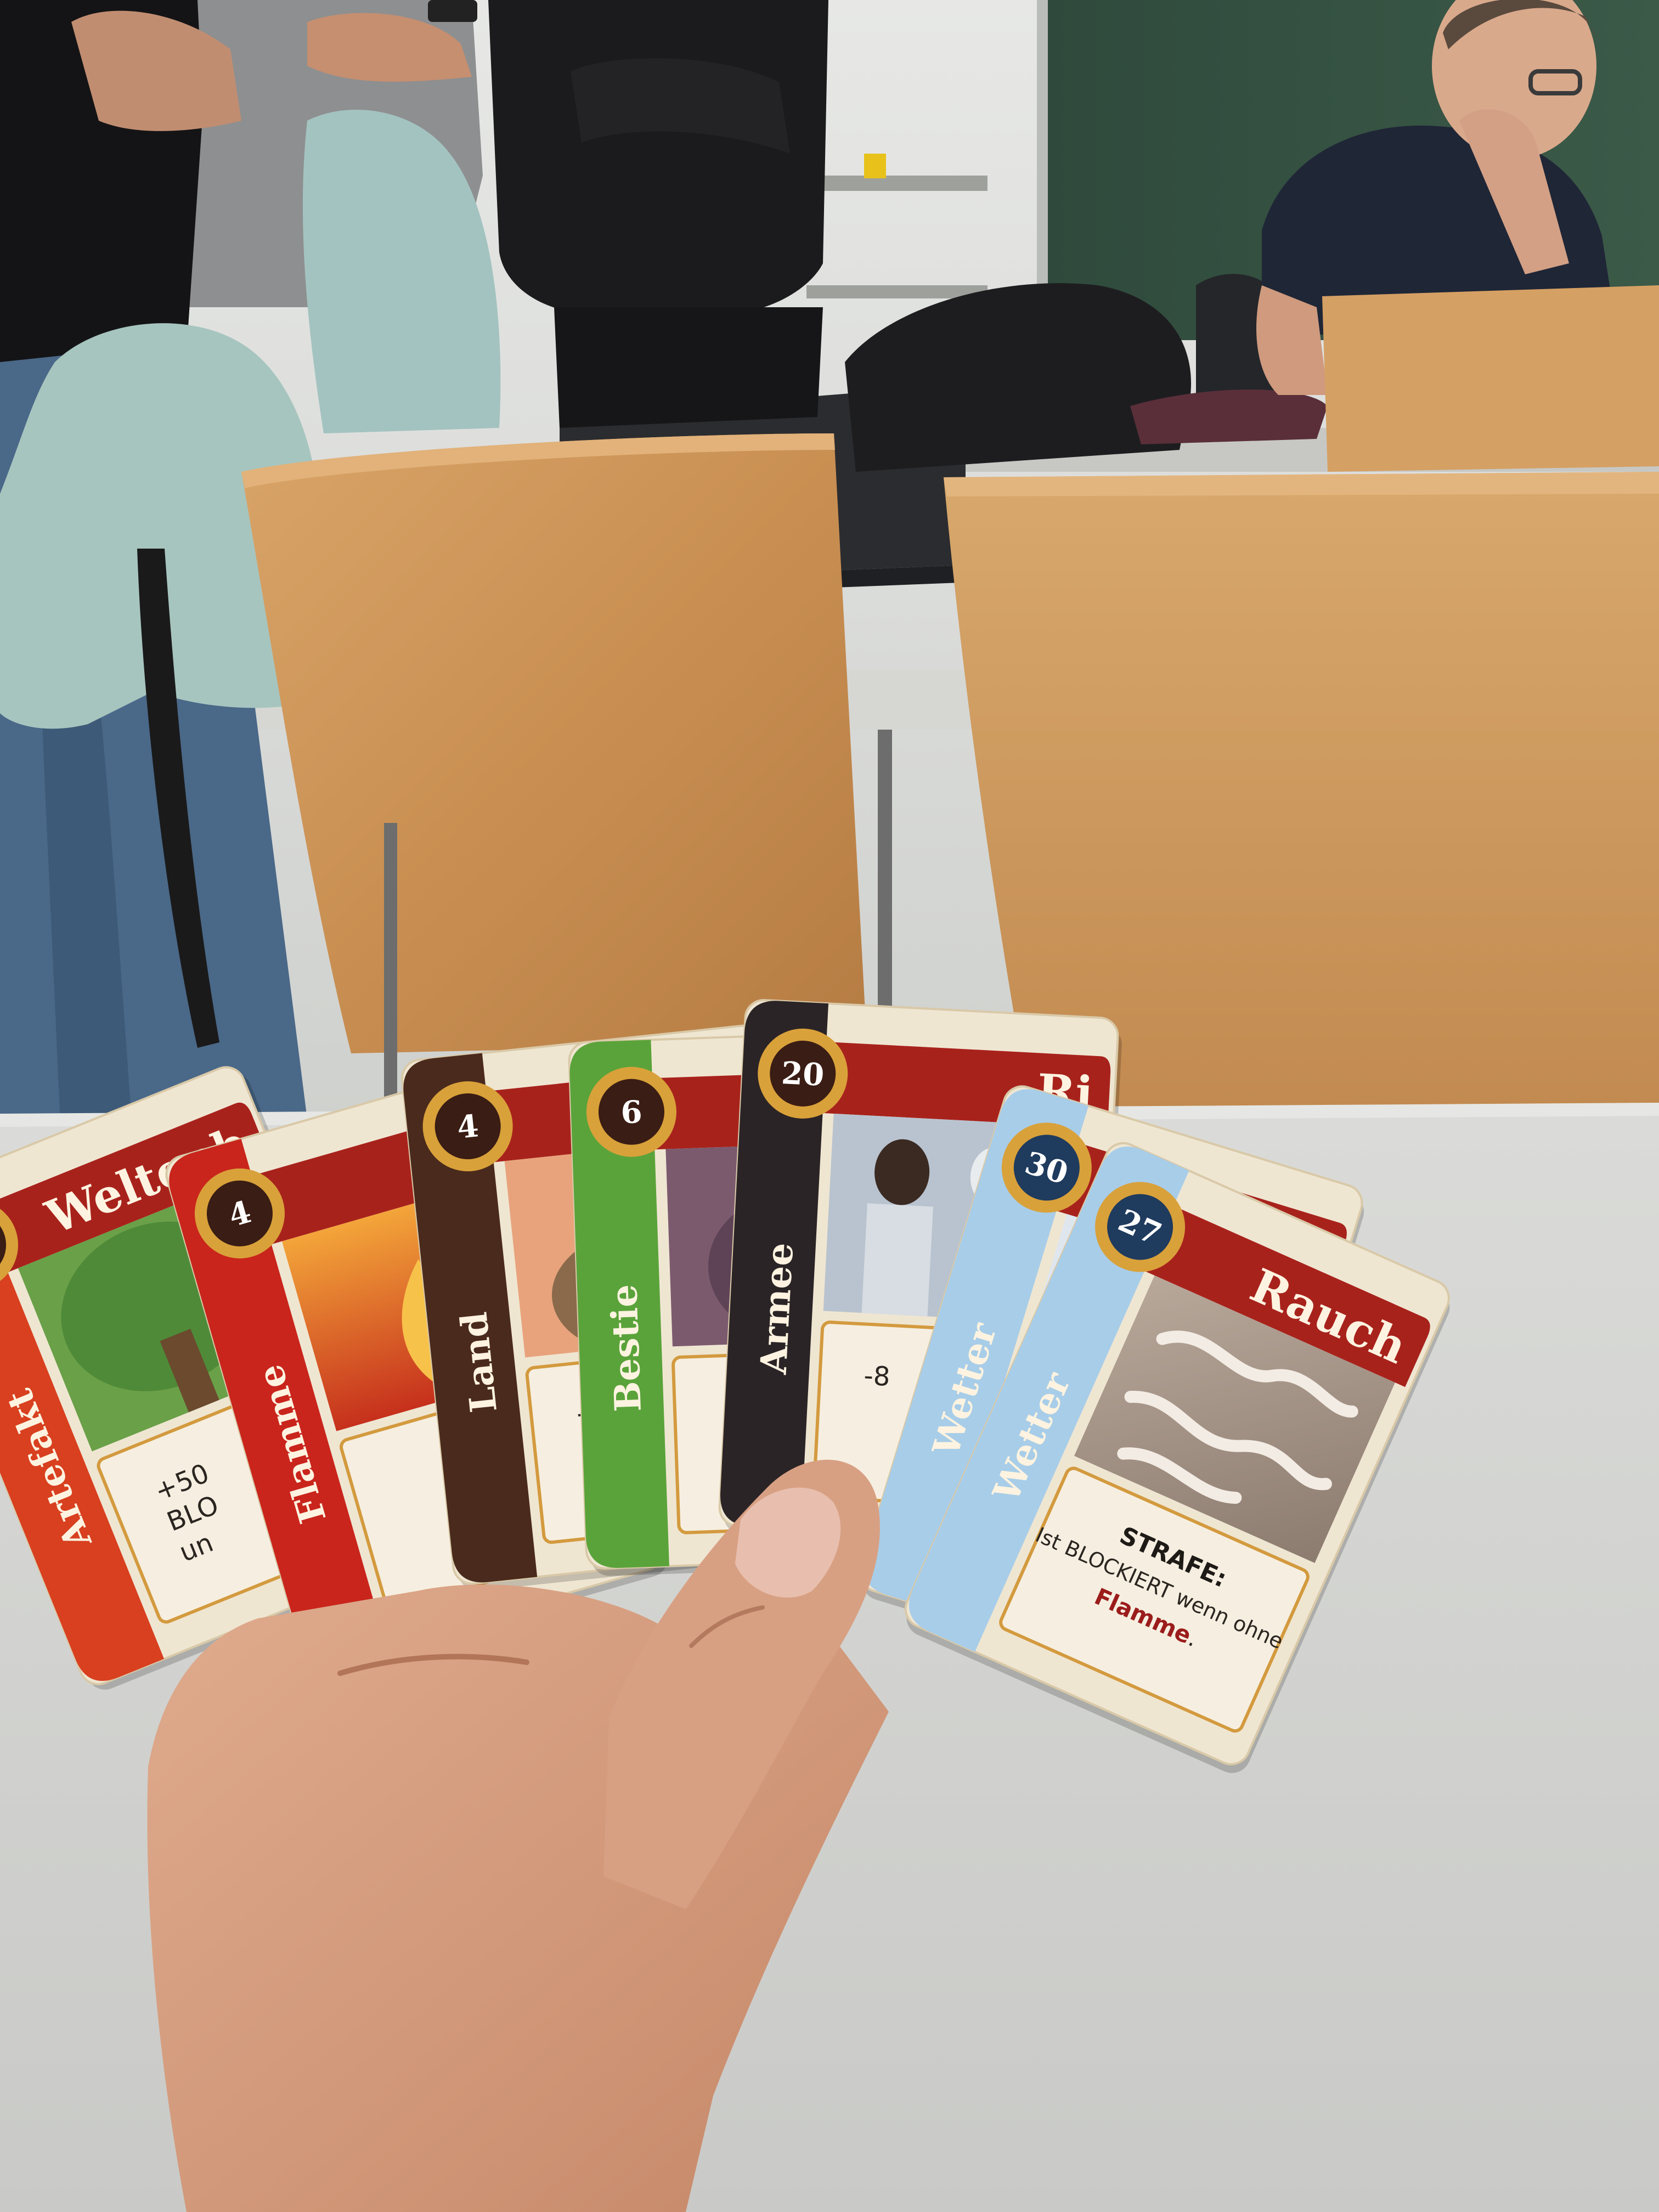 Image resolution: width=1659 pixels, height=2212 pixels. What do you see at coordinates (897, 1260) in the screenshot?
I see `warrior-armor` at bounding box center [897, 1260].